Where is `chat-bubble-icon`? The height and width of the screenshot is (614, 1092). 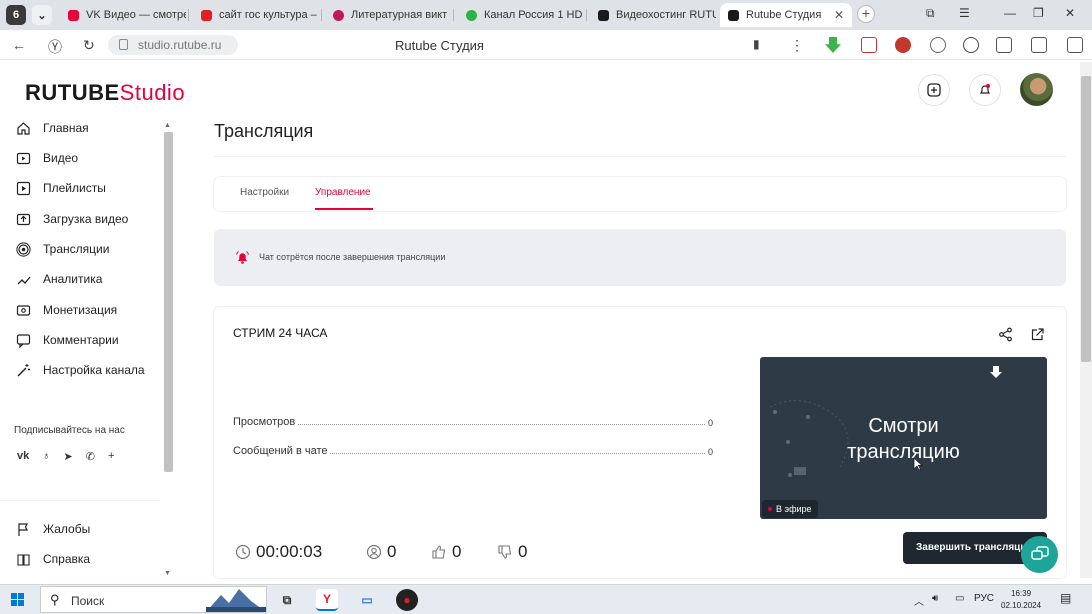
chat-bubble-icon is located at coordinates (1039, 552).